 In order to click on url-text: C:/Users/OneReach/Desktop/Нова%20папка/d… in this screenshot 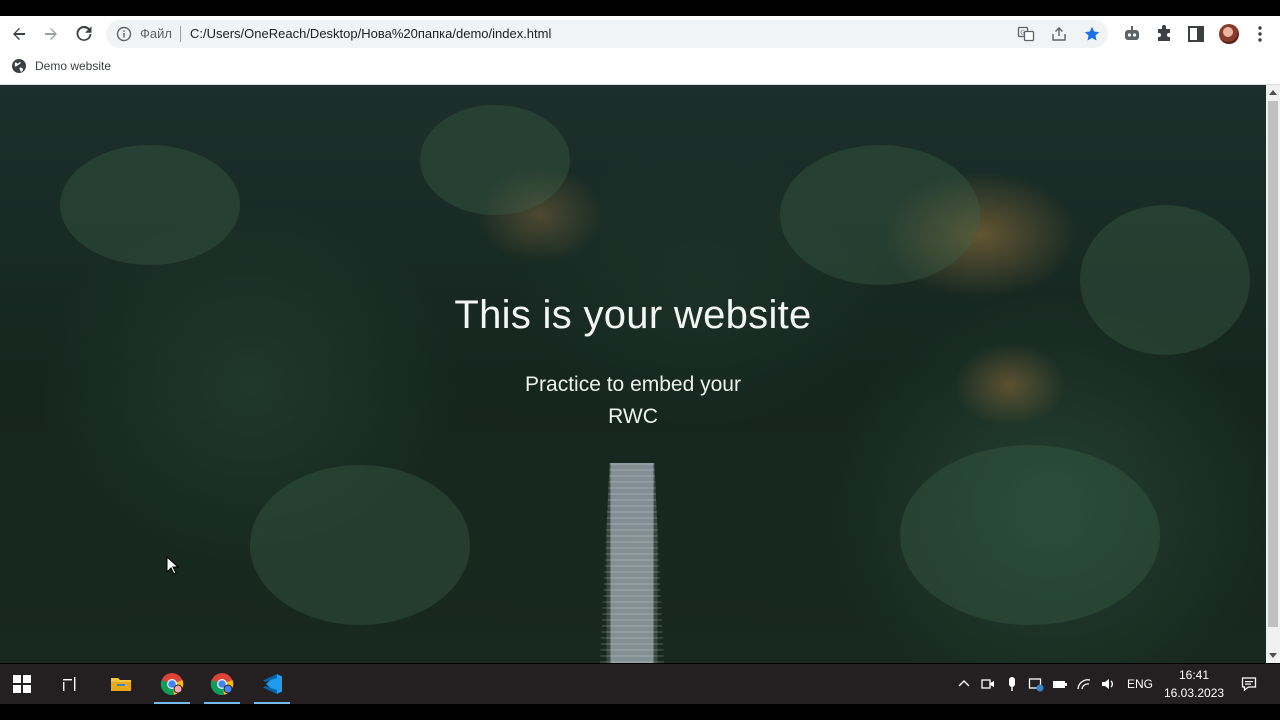, I will do `click(370, 33)`.